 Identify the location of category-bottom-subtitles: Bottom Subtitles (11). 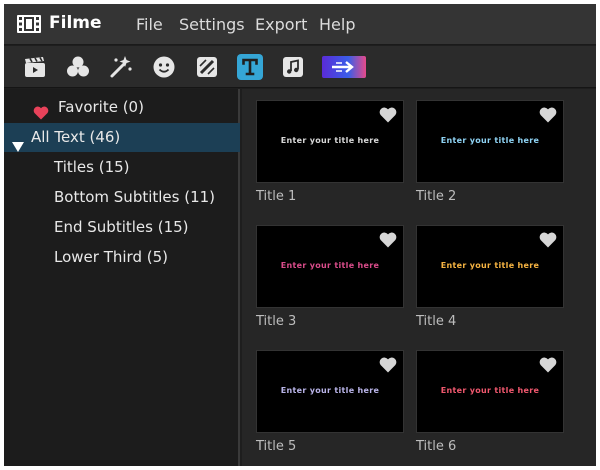
(122, 197).